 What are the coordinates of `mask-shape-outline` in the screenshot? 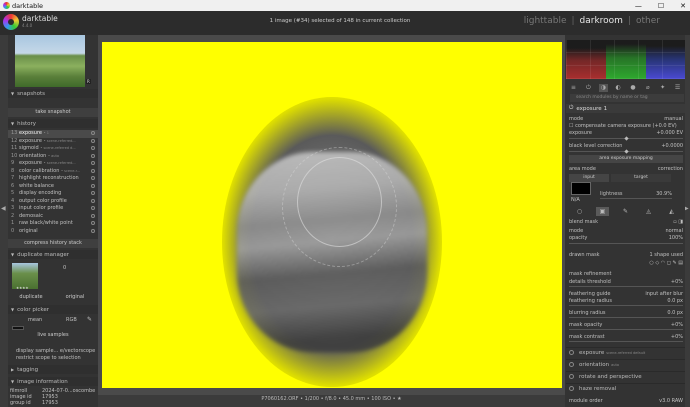 It's located at (339, 202).